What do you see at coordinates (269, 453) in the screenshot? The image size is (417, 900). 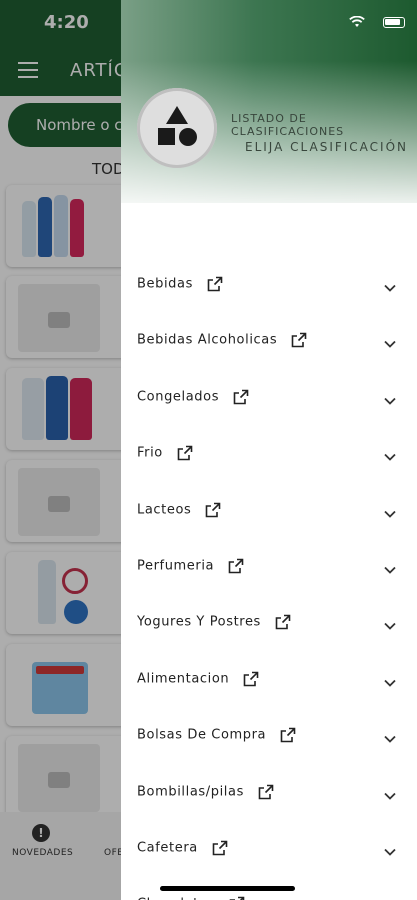 I see `category-item: Frio` at bounding box center [269, 453].